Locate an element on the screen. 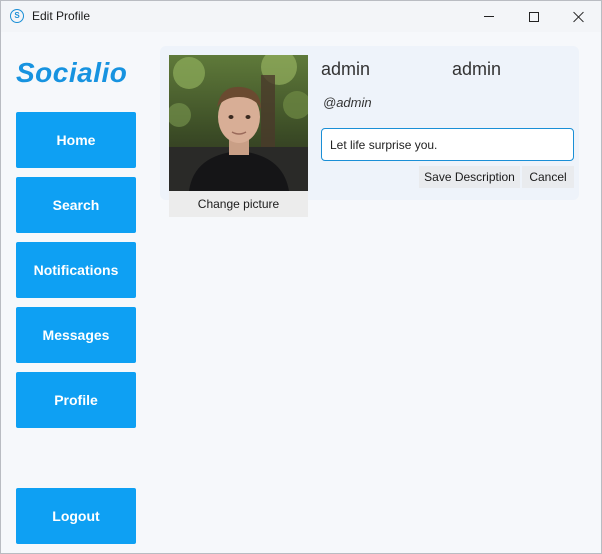  change-picture-button: Change picture is located at coordinates (238, 204).